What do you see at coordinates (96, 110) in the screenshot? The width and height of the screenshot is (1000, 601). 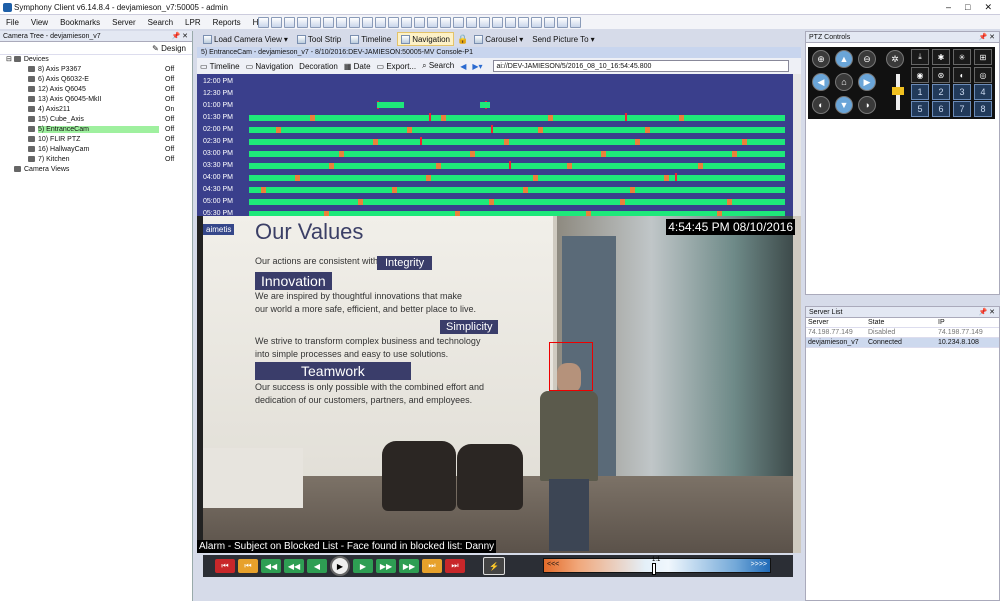 I see `tree-camera-item: 4) Axis211 On` at bounding box center [96, 110].